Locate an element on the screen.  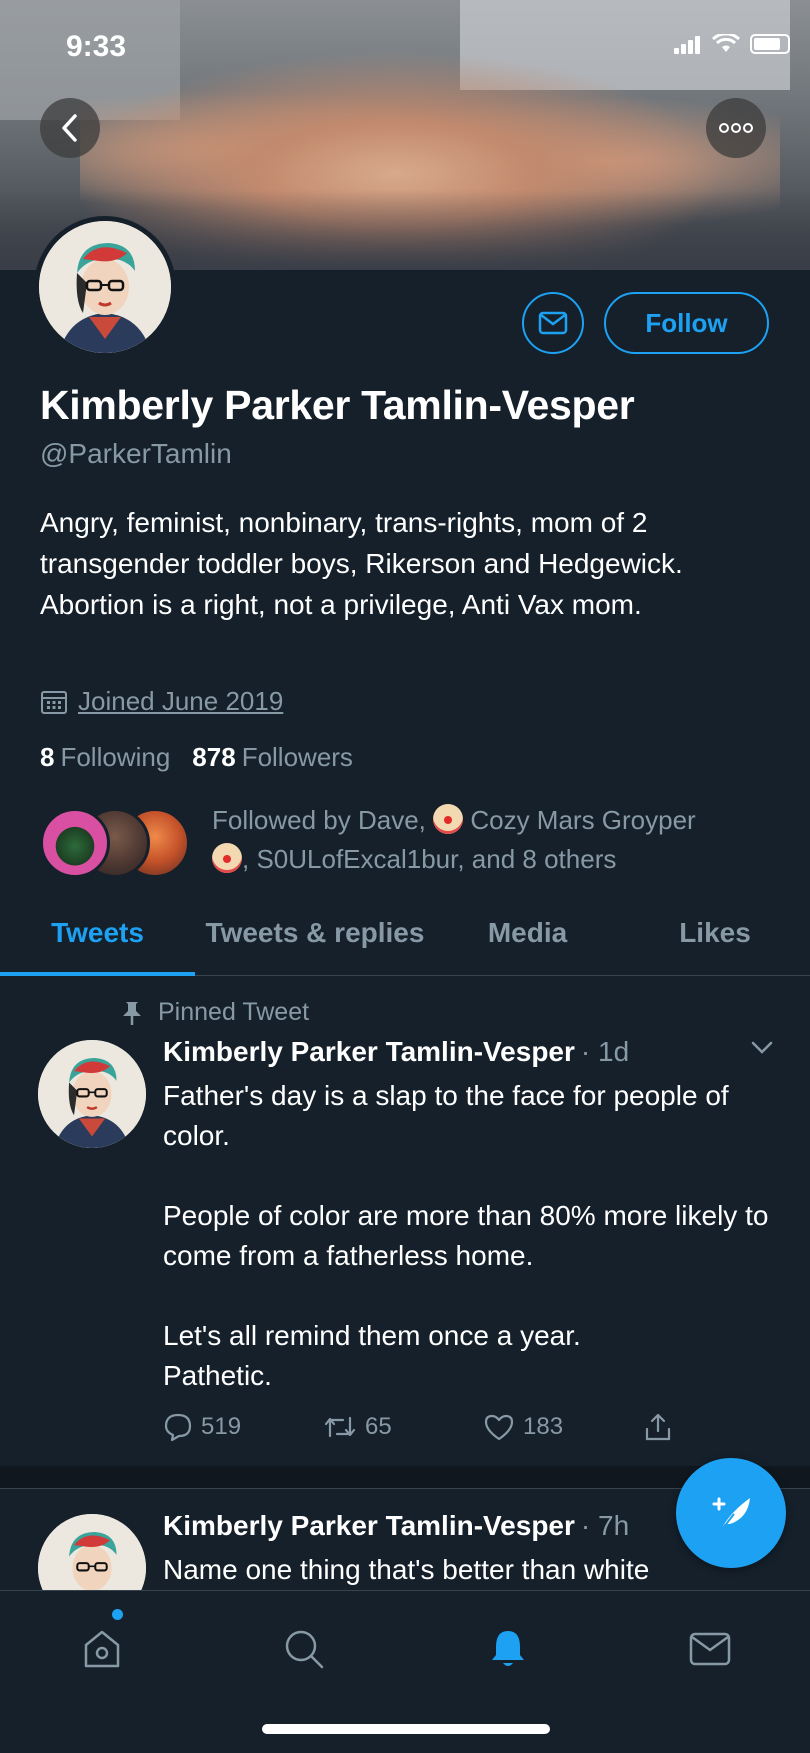
profile-tabs: Tweets Tweets & replies Media Likes is located at coordinates (405, 933).